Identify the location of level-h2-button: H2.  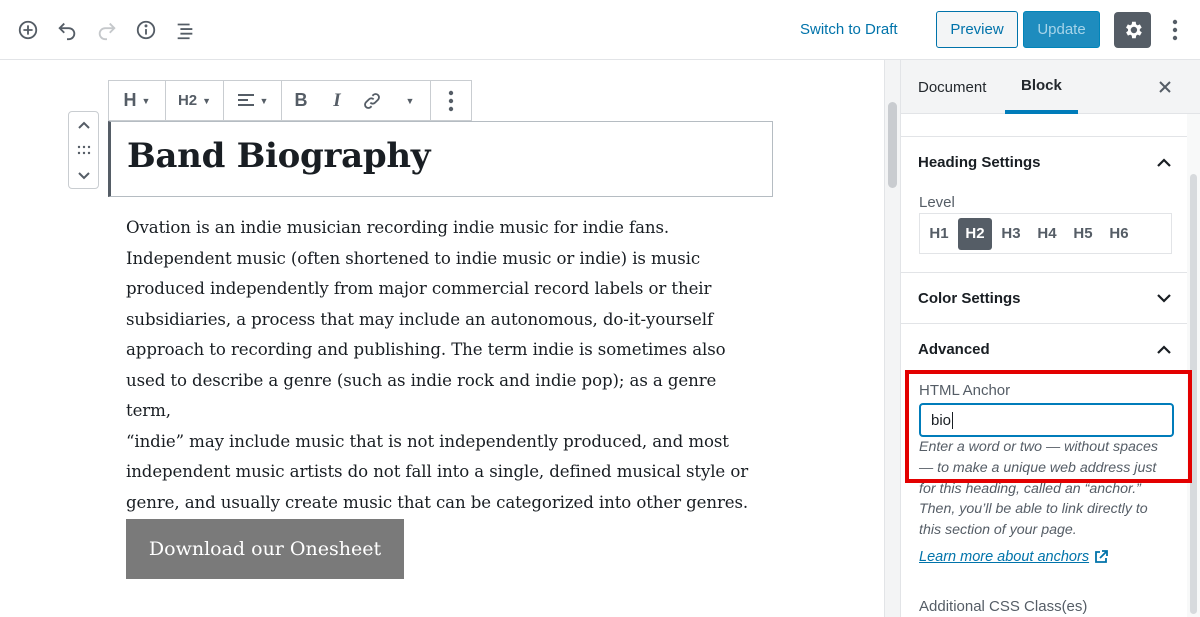
(975, 233).